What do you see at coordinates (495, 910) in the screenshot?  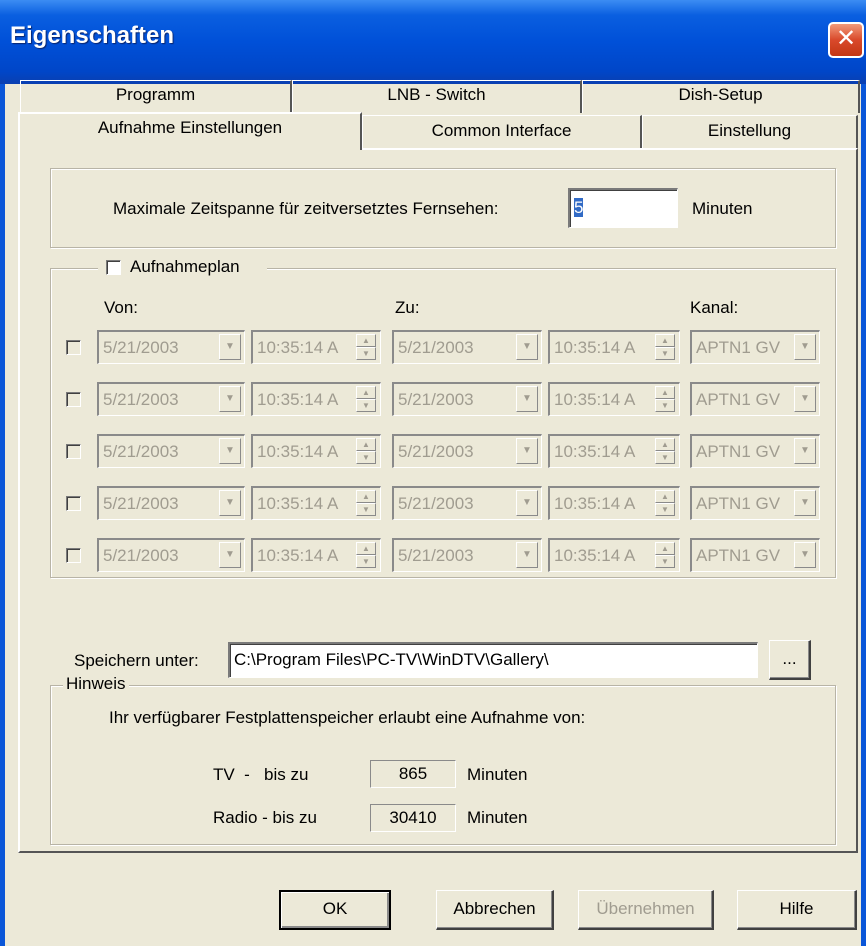 I see `cancel-button: Abbrechen` at bounding box center [495, 910].